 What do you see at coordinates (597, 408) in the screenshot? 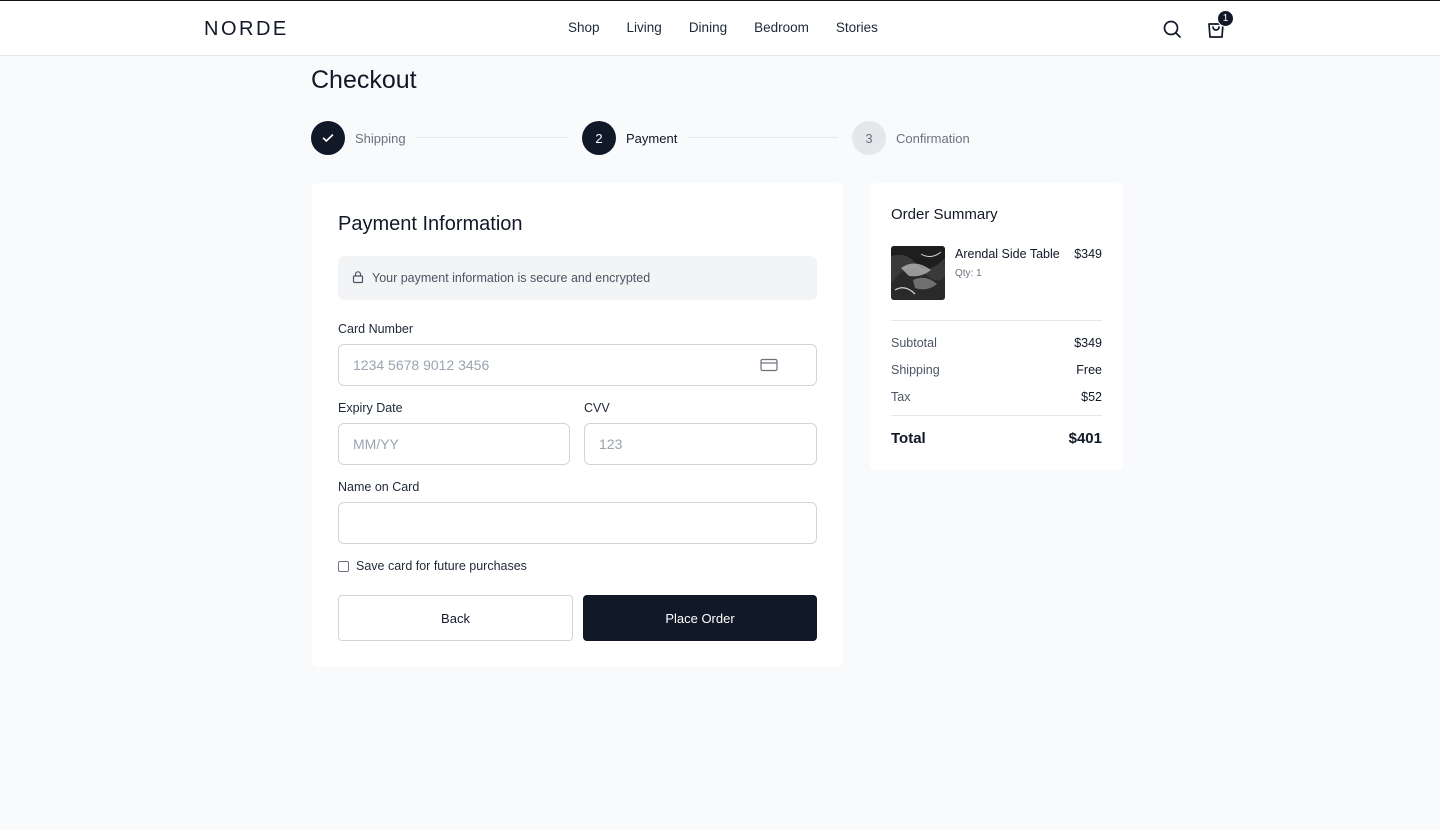
I see `cvv-label: CVV` at bounding box center [597, 408].